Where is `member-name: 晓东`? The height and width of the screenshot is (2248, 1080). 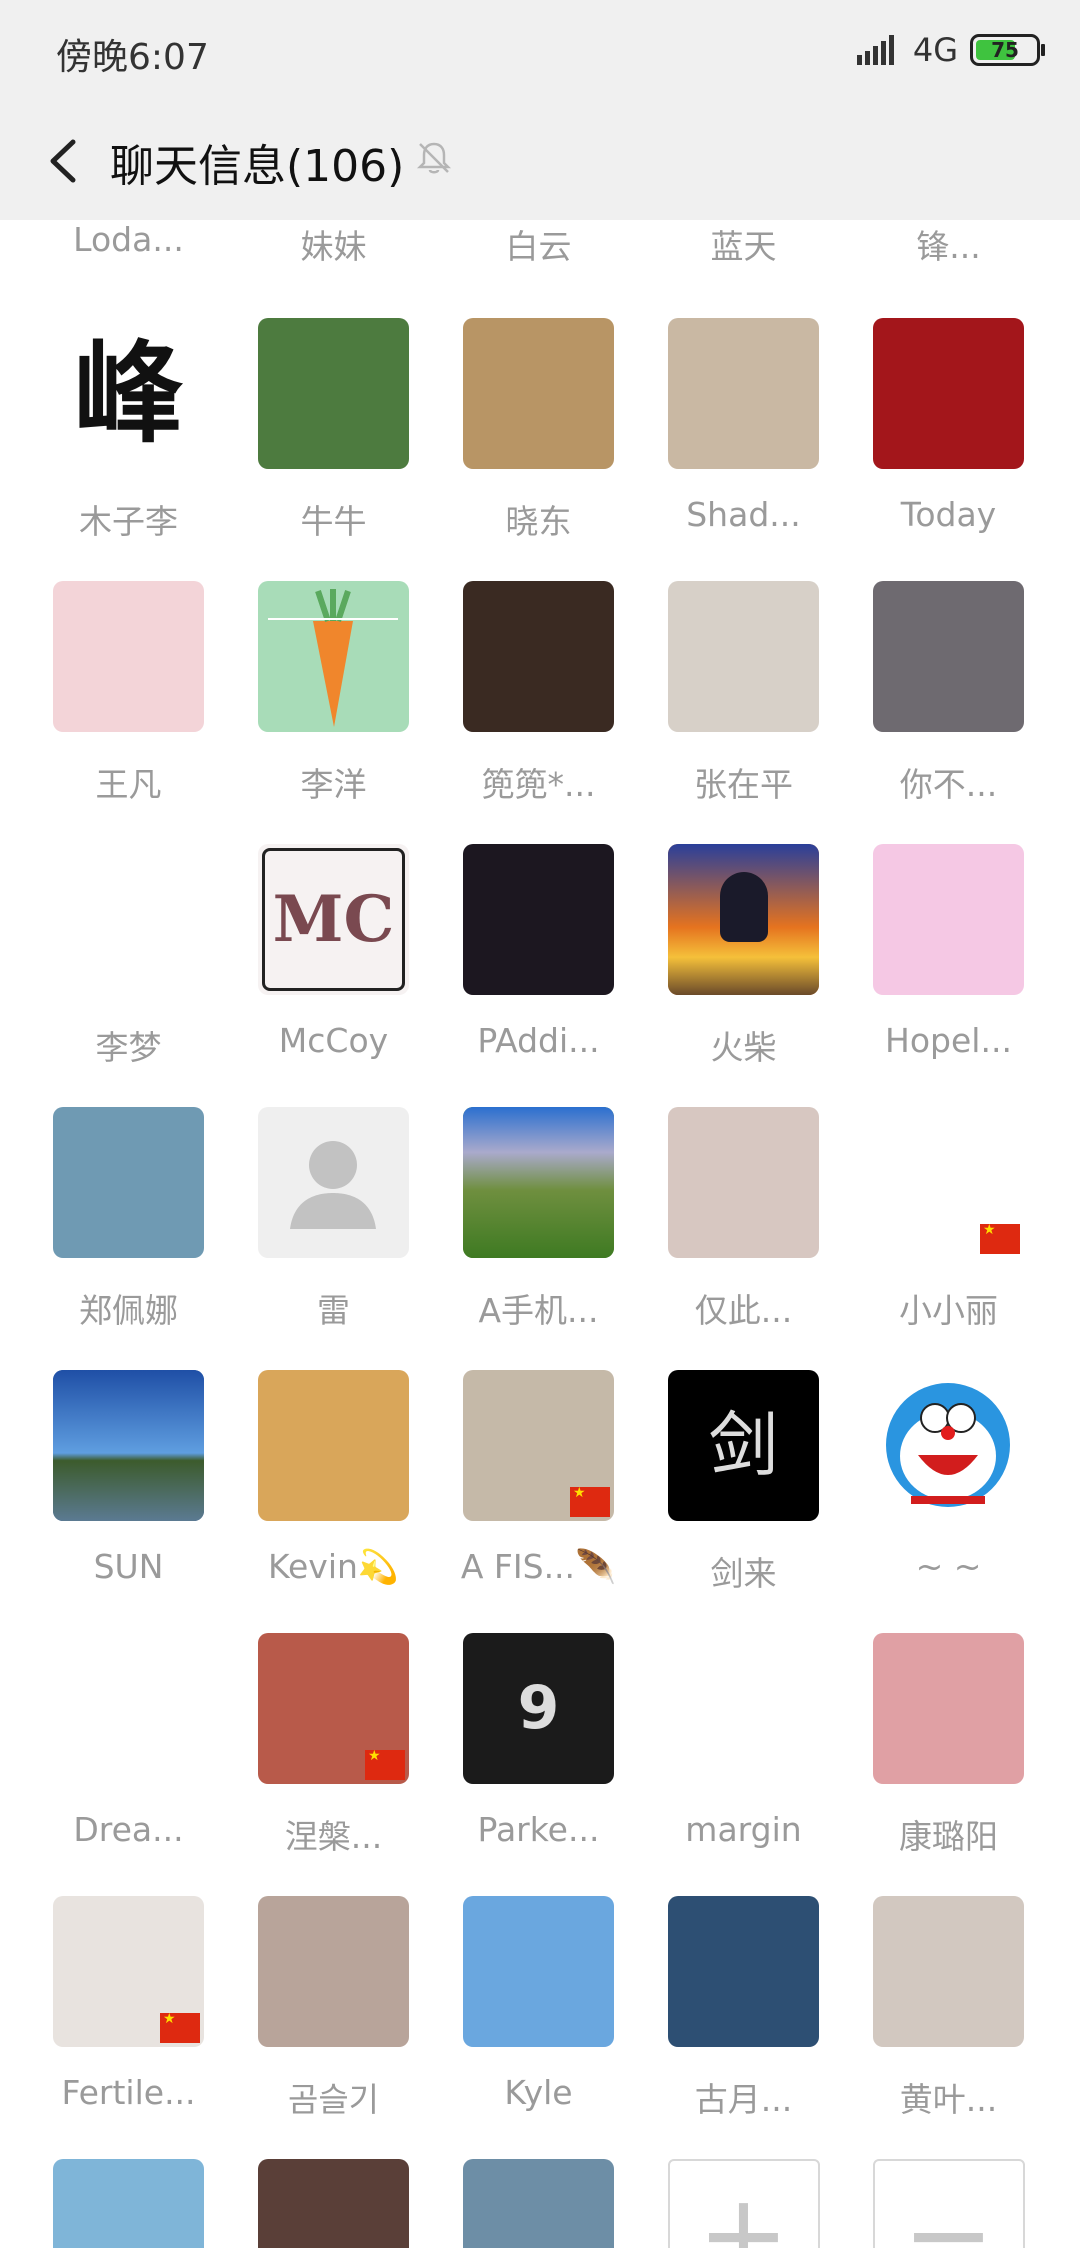 member-name: 晓东 is located at coordinates (538, 521).